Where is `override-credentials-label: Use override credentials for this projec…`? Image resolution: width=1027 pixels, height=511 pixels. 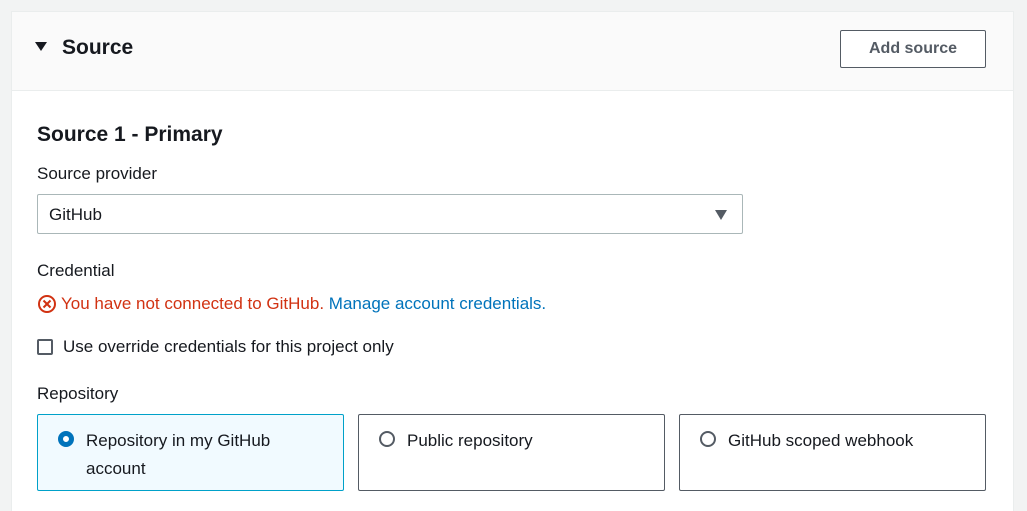
override-credentials-label: Use override credentials for this projec… is located at coordinates (228, 346).